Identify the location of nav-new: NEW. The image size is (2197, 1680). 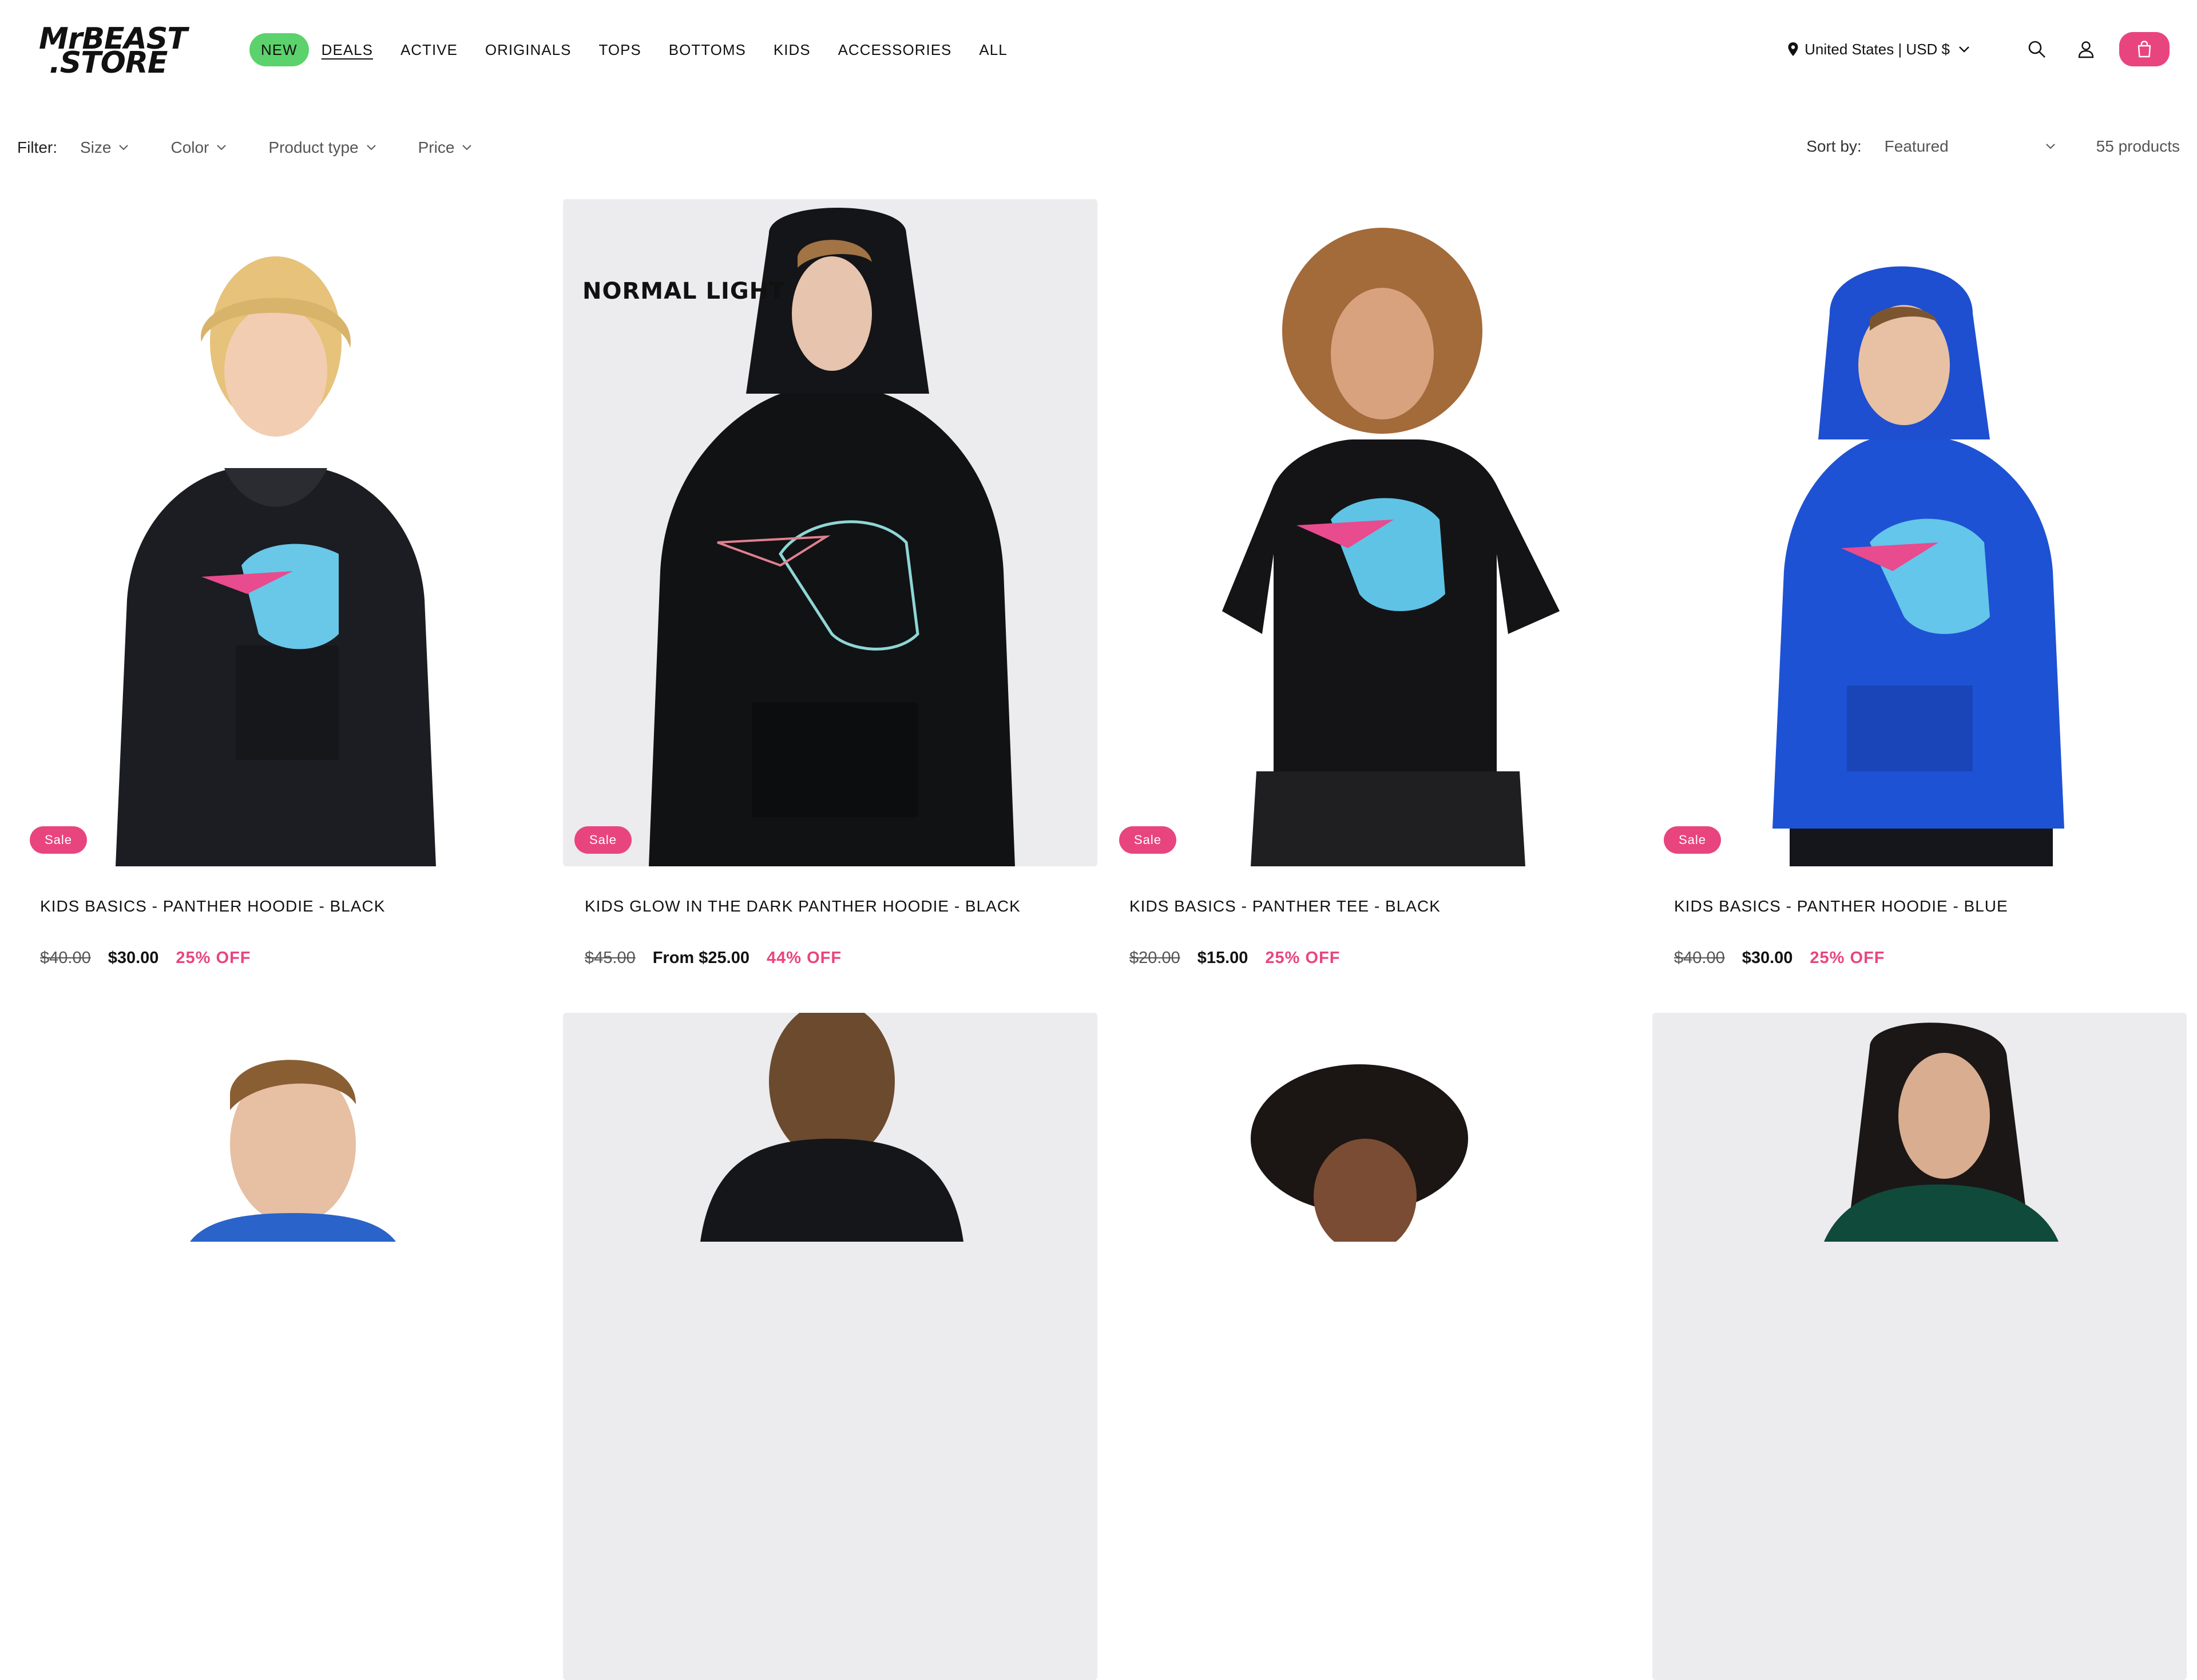
(279, 49).